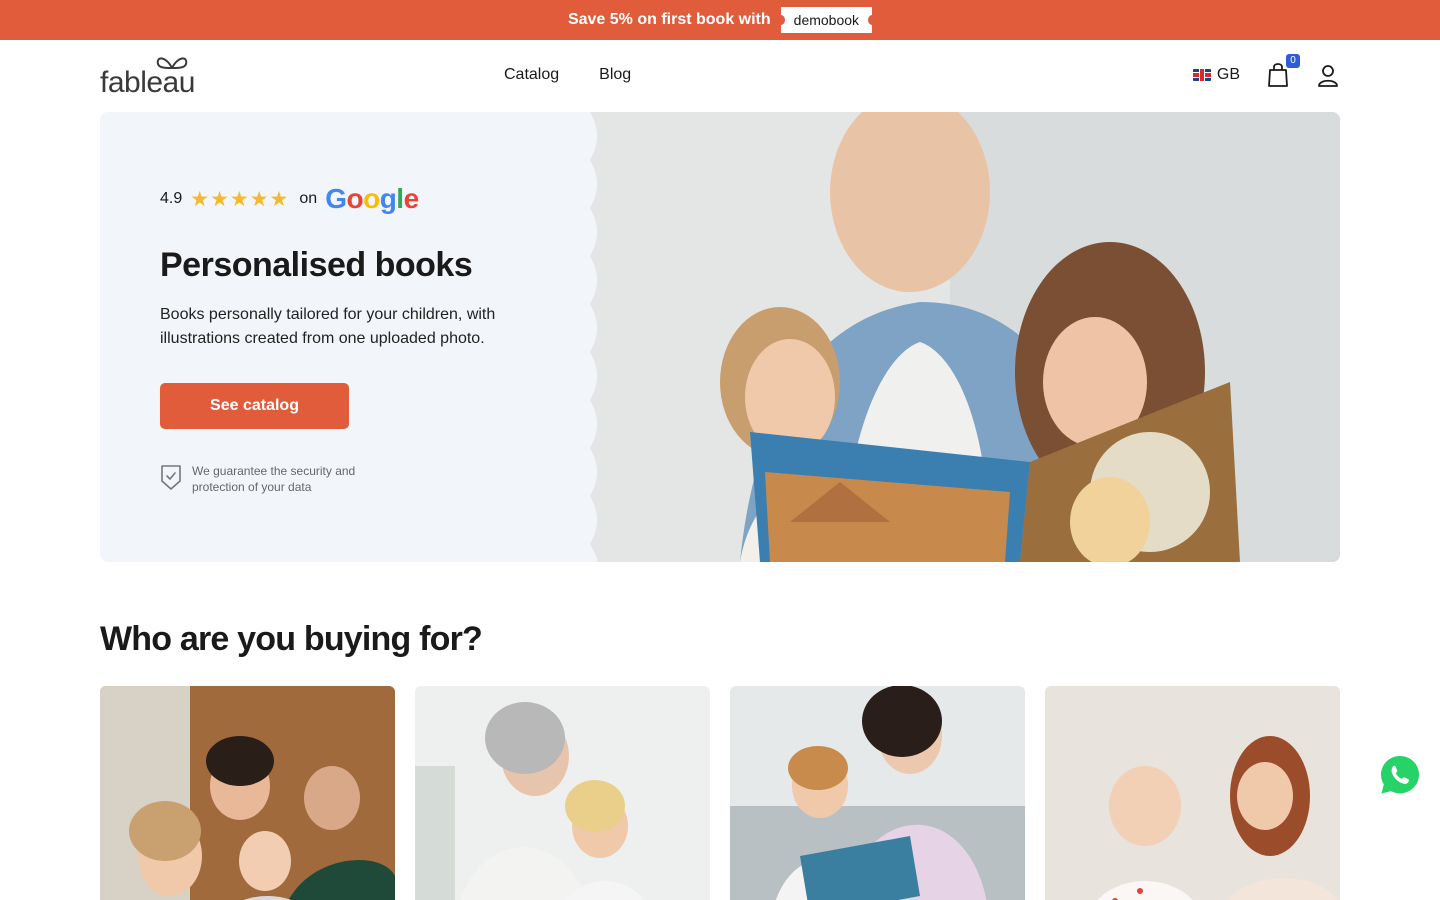 This screenshot has height=900, width=1440. What do you see at coordinates (669, 19) in the screenshot?
I see `promo-text: Save 5% on first book with` at bounding box center [669, 19].